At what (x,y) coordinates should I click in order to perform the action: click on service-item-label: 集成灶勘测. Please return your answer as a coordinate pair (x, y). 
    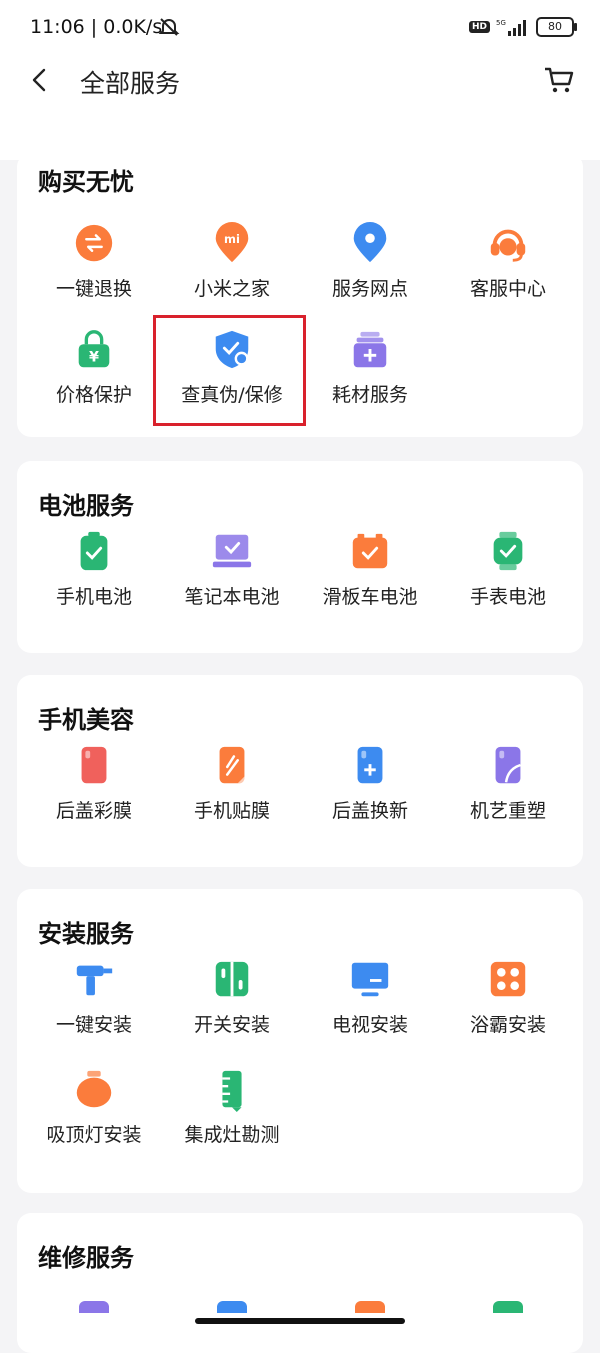
    Looking at the image, I should click on (232, 1135).